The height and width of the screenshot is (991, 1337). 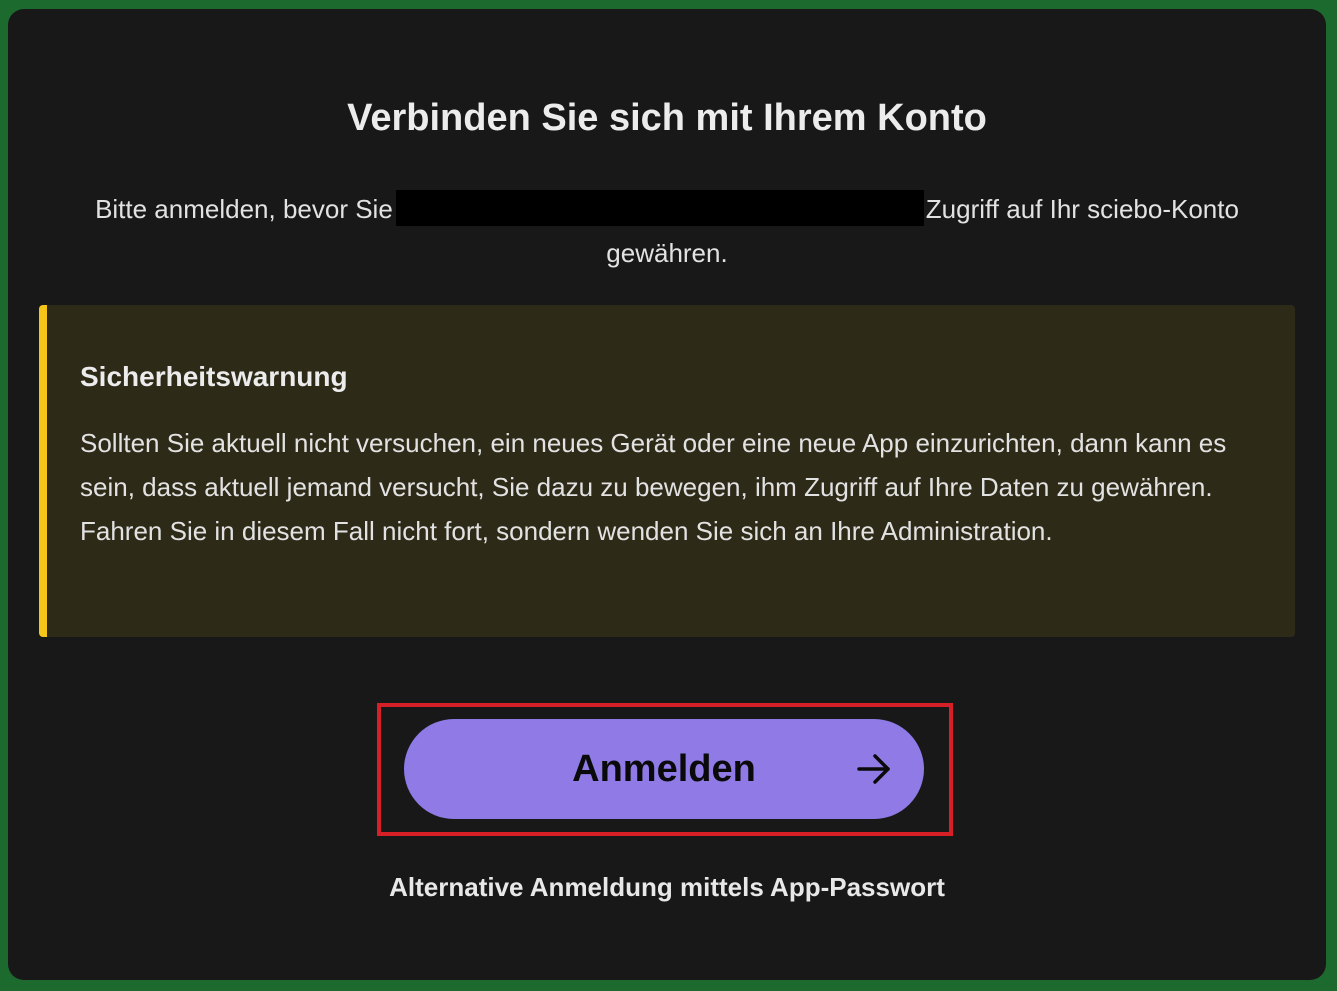 What do you see at coordinates (244, 209) in the screenshot?
I see `intro-text-before: Bitte anmelden, bevor Sie` at bounding box center [244, 209].